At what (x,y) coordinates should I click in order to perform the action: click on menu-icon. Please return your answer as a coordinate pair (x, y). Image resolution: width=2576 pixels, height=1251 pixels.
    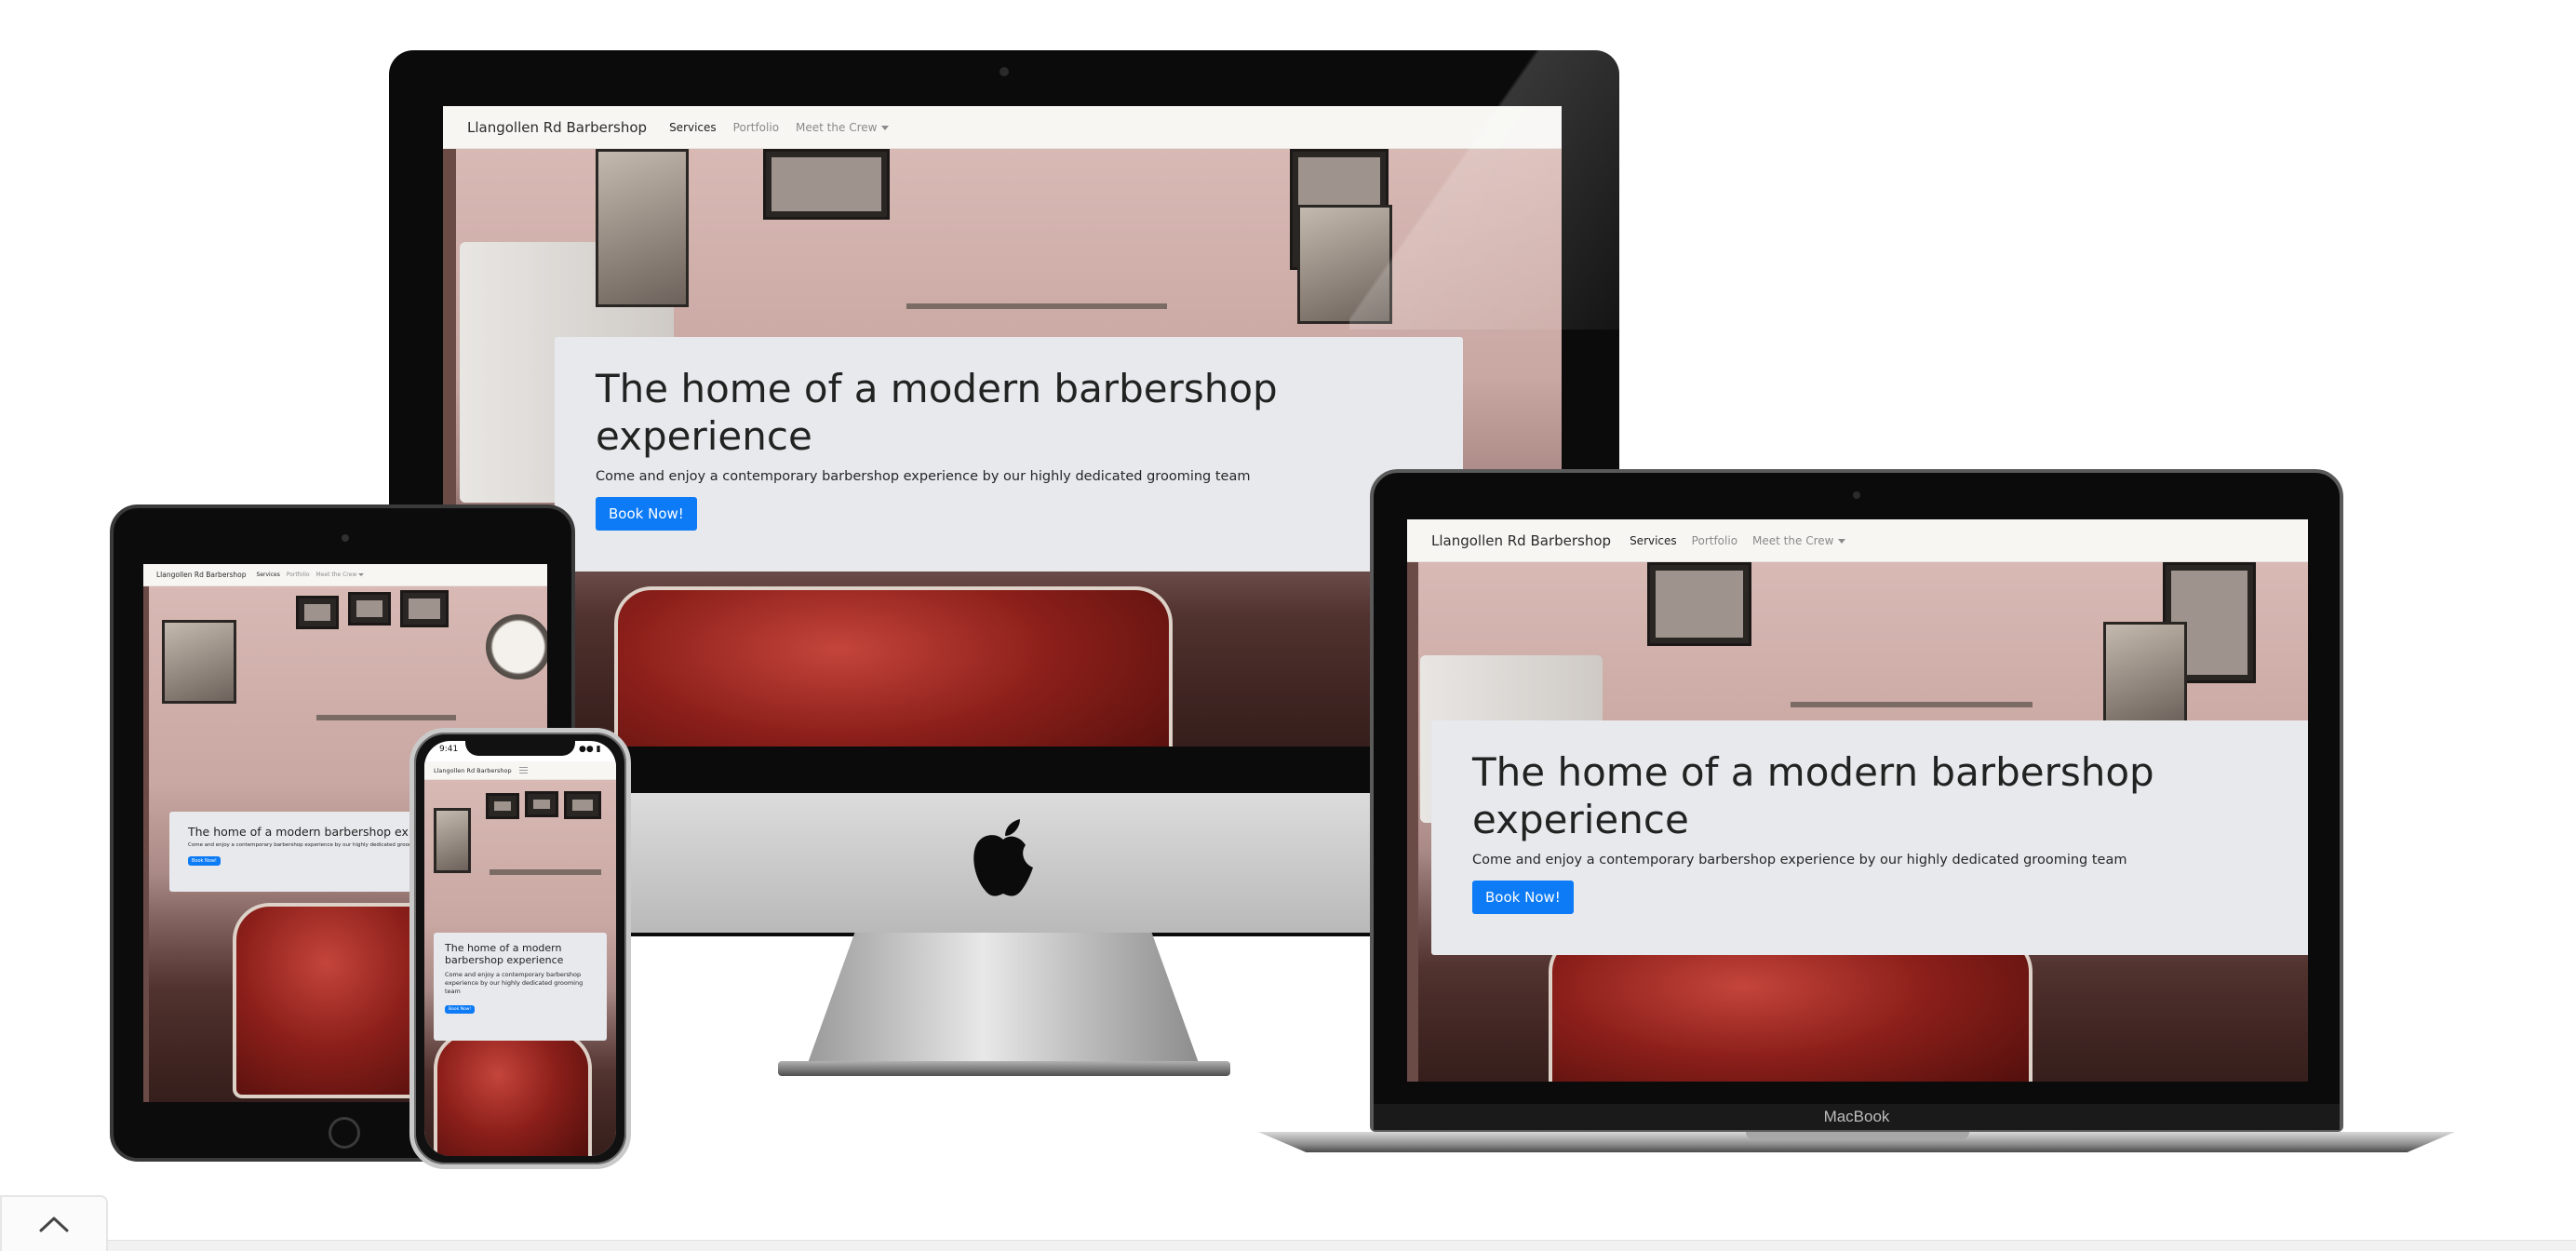
    Looking at the image, I should click on (523, 770).